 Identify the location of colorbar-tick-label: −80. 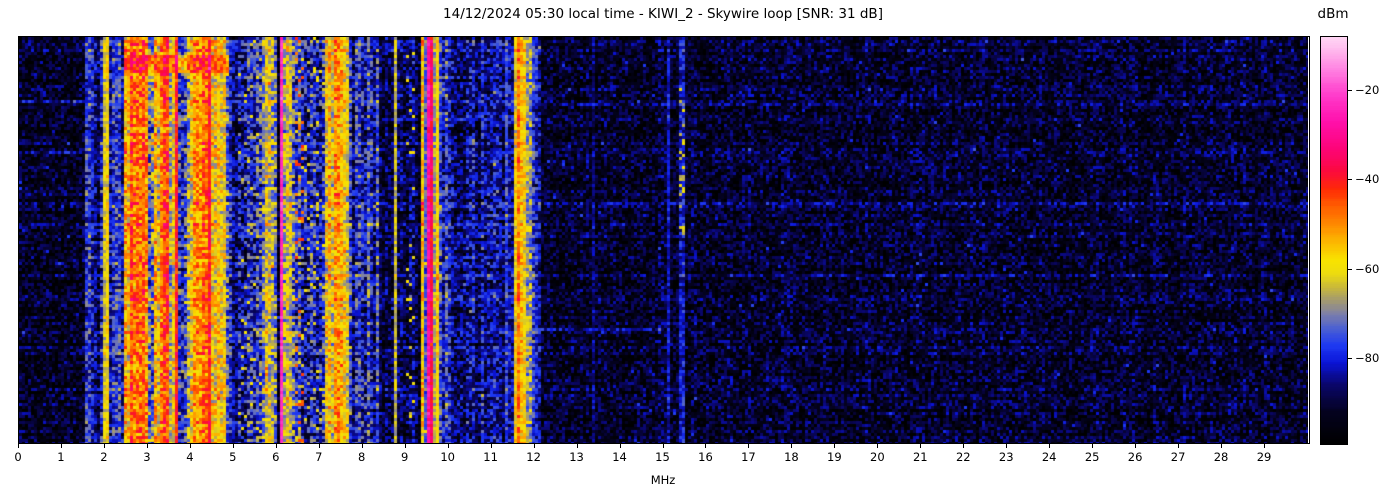
(1367, 358).